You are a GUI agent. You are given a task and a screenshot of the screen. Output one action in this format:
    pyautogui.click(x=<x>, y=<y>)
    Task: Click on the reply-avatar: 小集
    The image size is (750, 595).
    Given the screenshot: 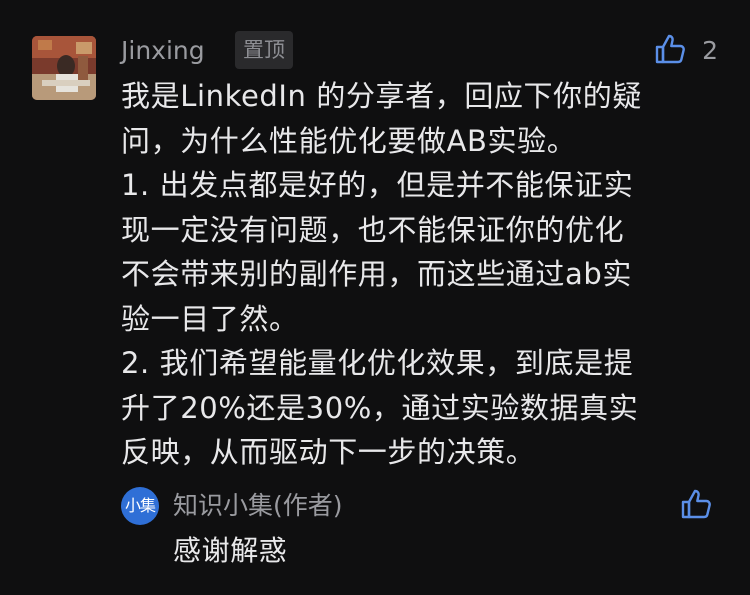 What is the action you would take?
    pyautogui.click(x=140, y=506)
    